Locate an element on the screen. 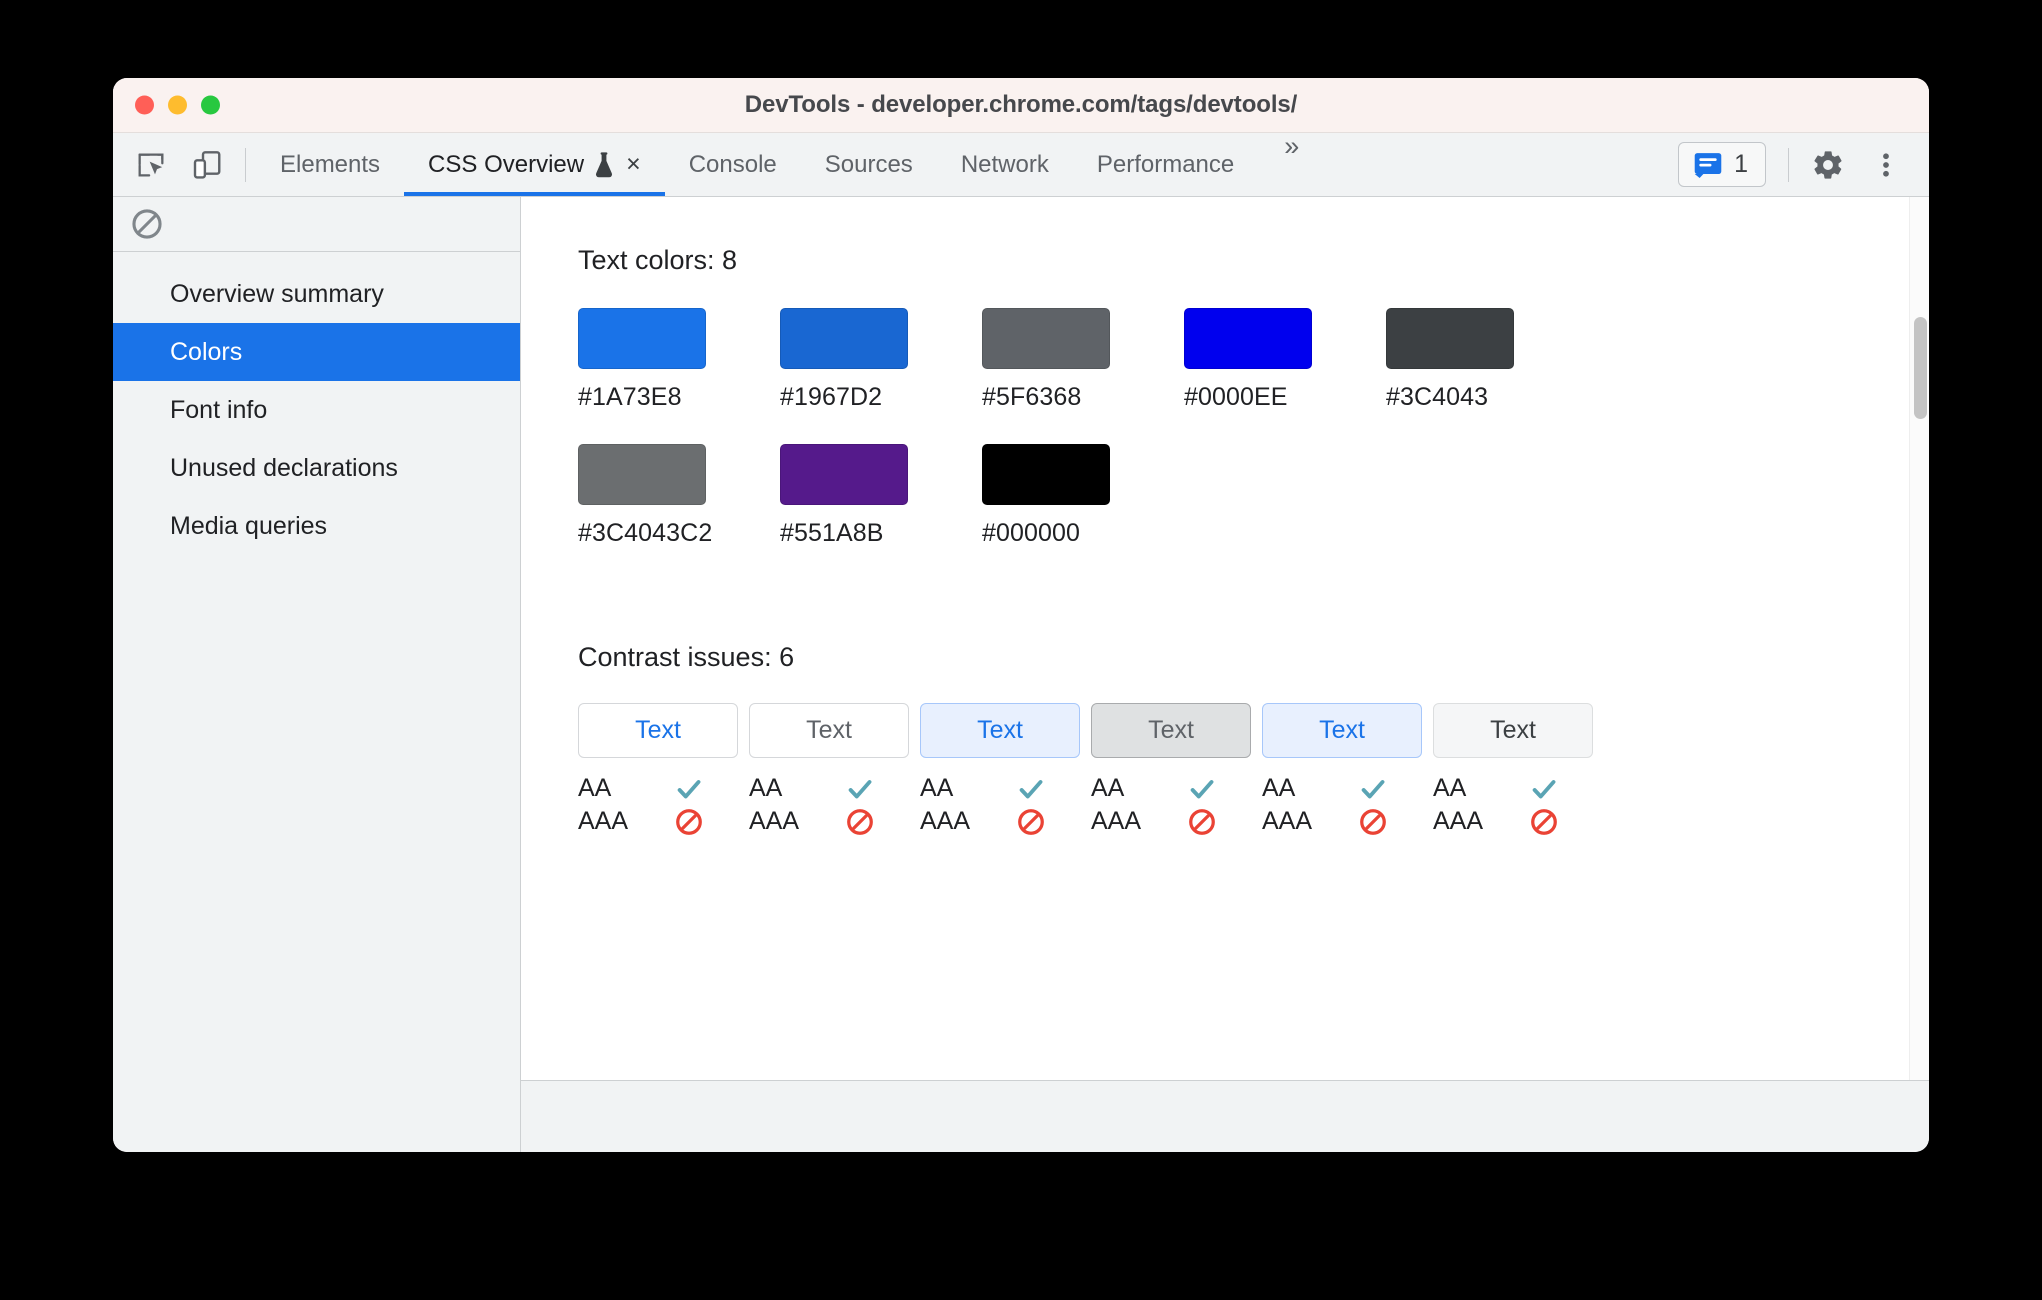  color-swatch-item: #0000EE is located at coordinates (1285, 360).